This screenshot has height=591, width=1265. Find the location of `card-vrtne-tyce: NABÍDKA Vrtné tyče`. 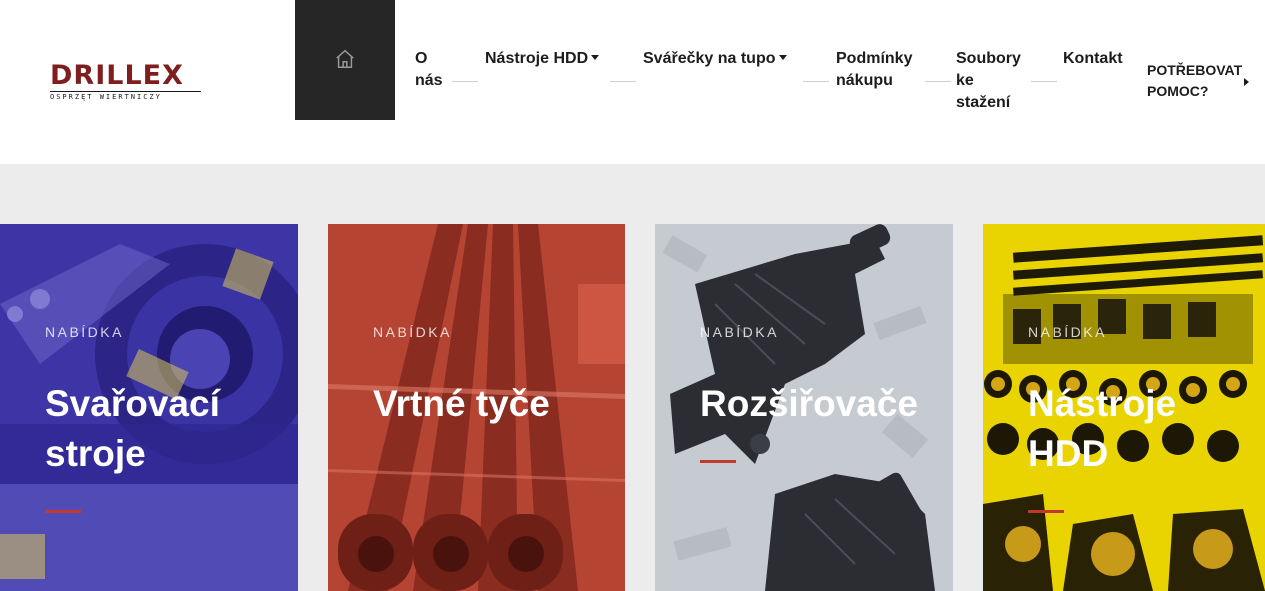

card-vrtne-tyce: NABÍDKA Vrtné tyče is located at coordinates (476, 407).